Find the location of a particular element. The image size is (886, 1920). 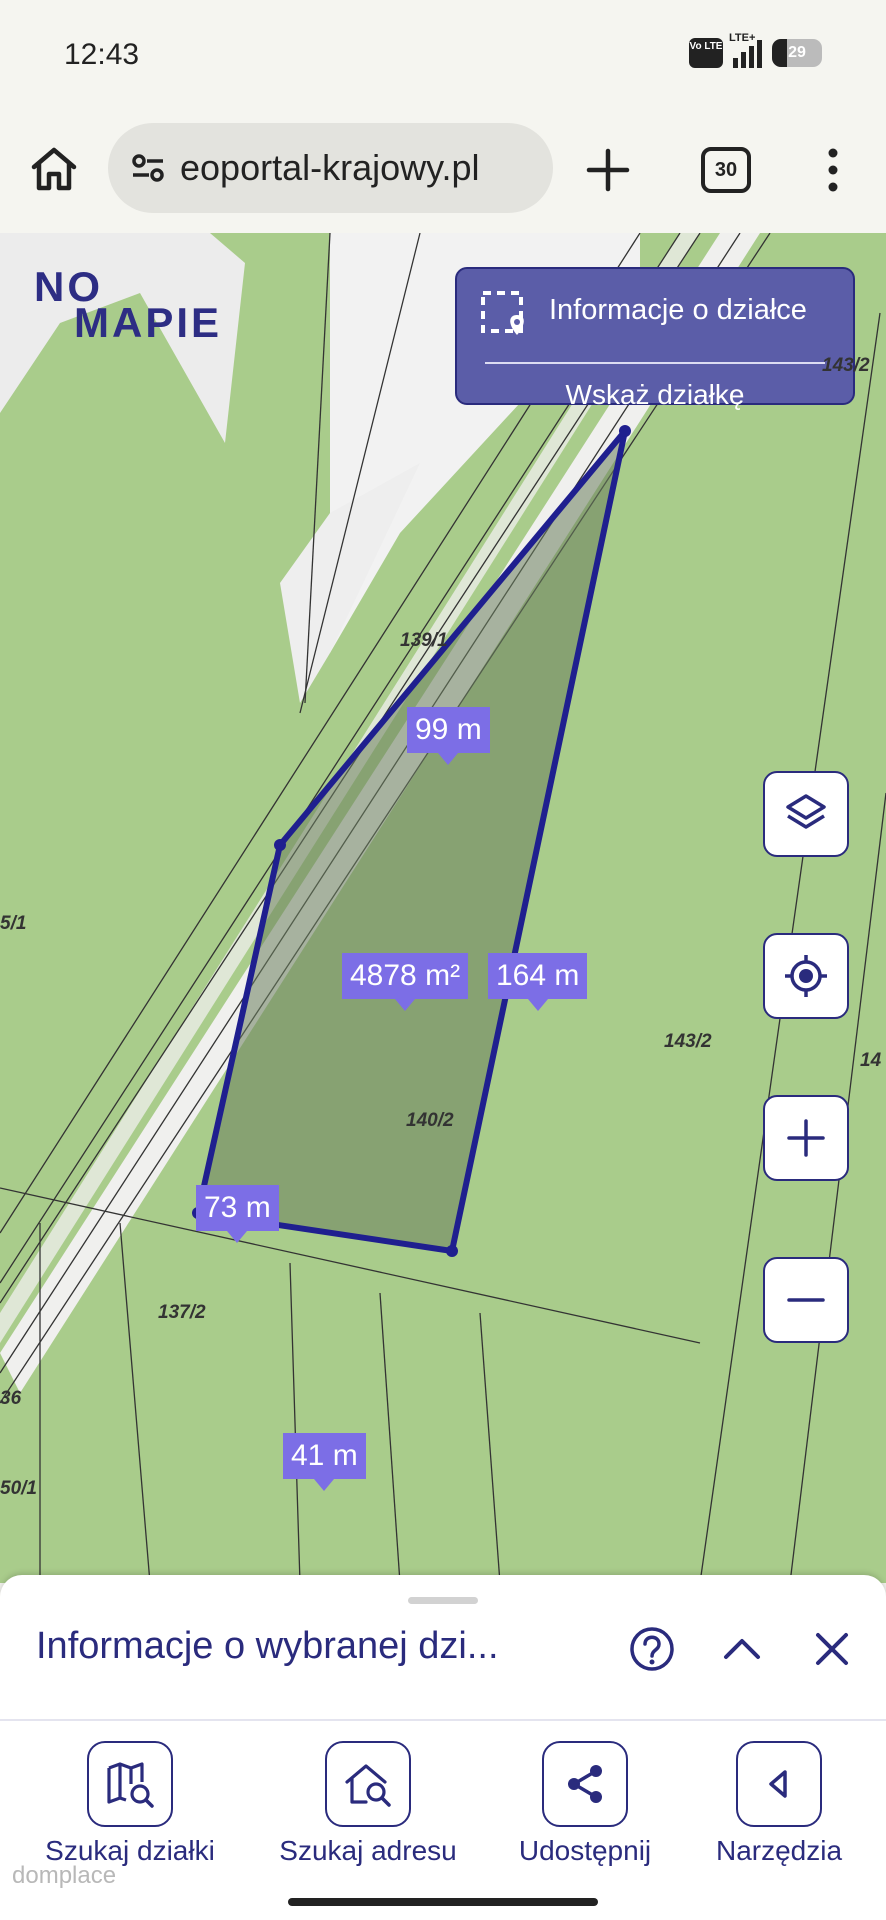

status-icons: Vo LTE LTE+ 29 is located at coordinates (755, 50).